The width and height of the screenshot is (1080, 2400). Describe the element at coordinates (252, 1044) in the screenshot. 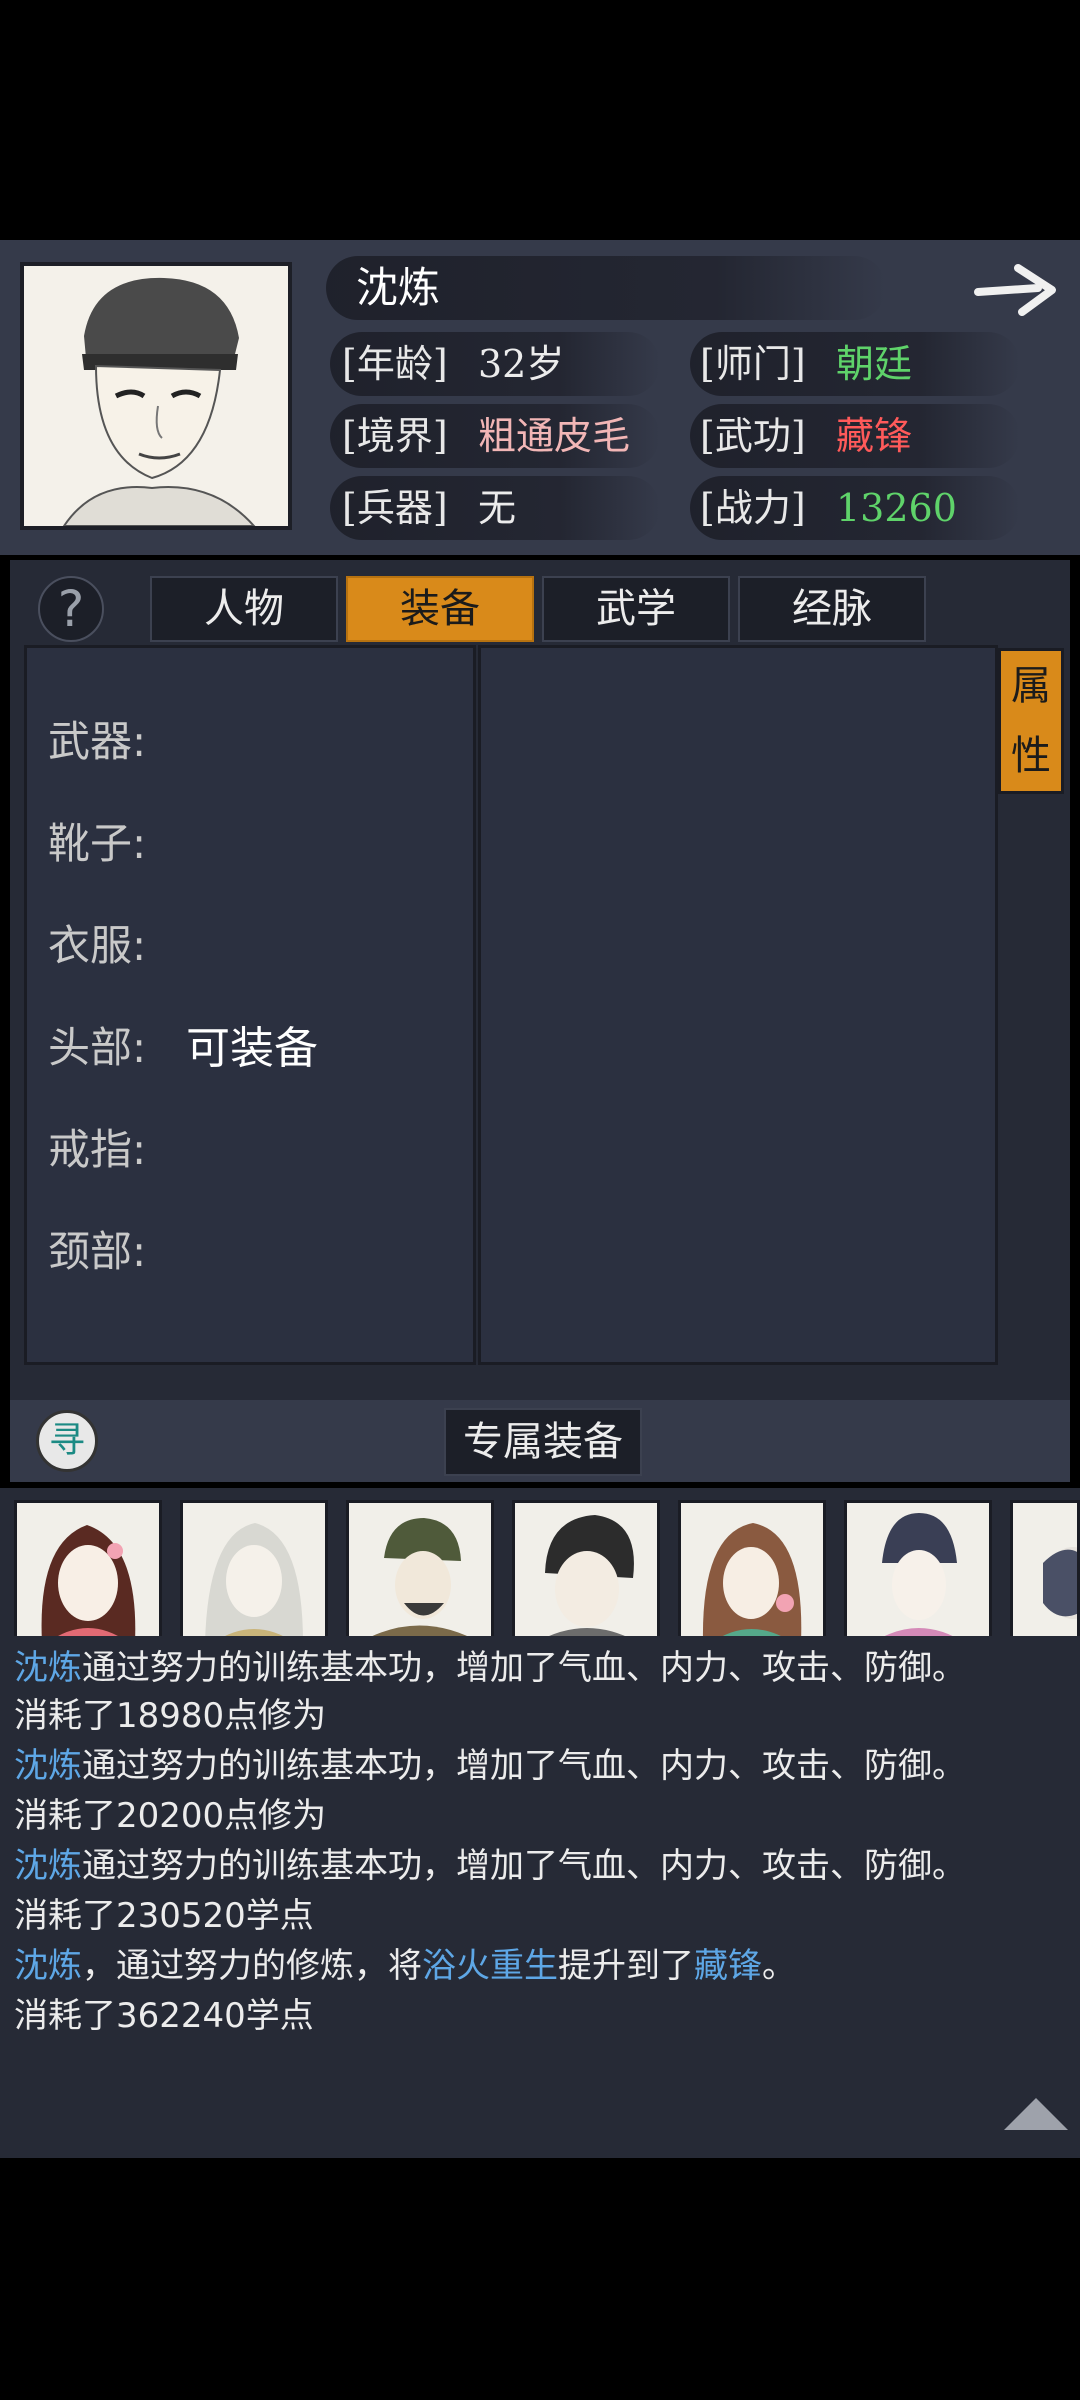

I see `slot-value-head: 可装备` at that location.